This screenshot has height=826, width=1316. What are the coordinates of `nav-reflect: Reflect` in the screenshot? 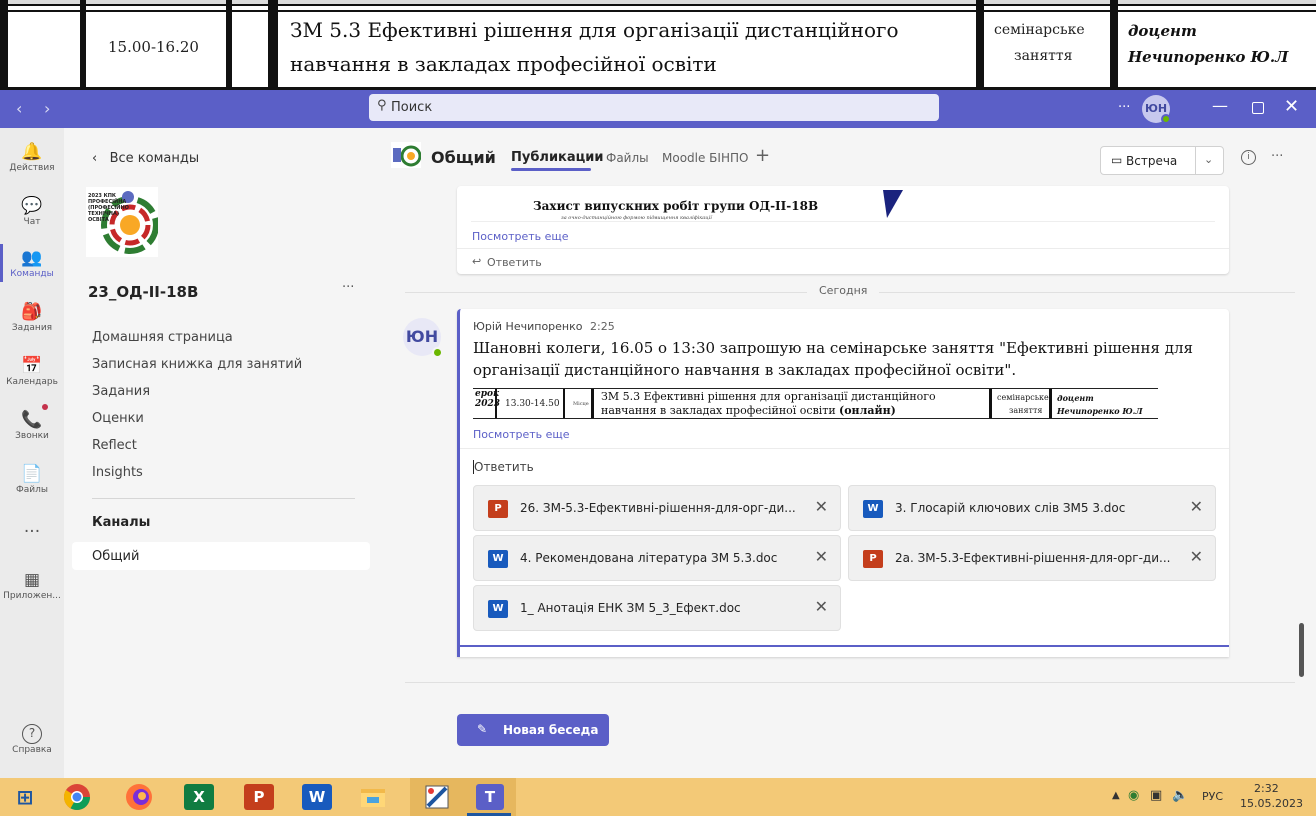 It's located at (114, 445).